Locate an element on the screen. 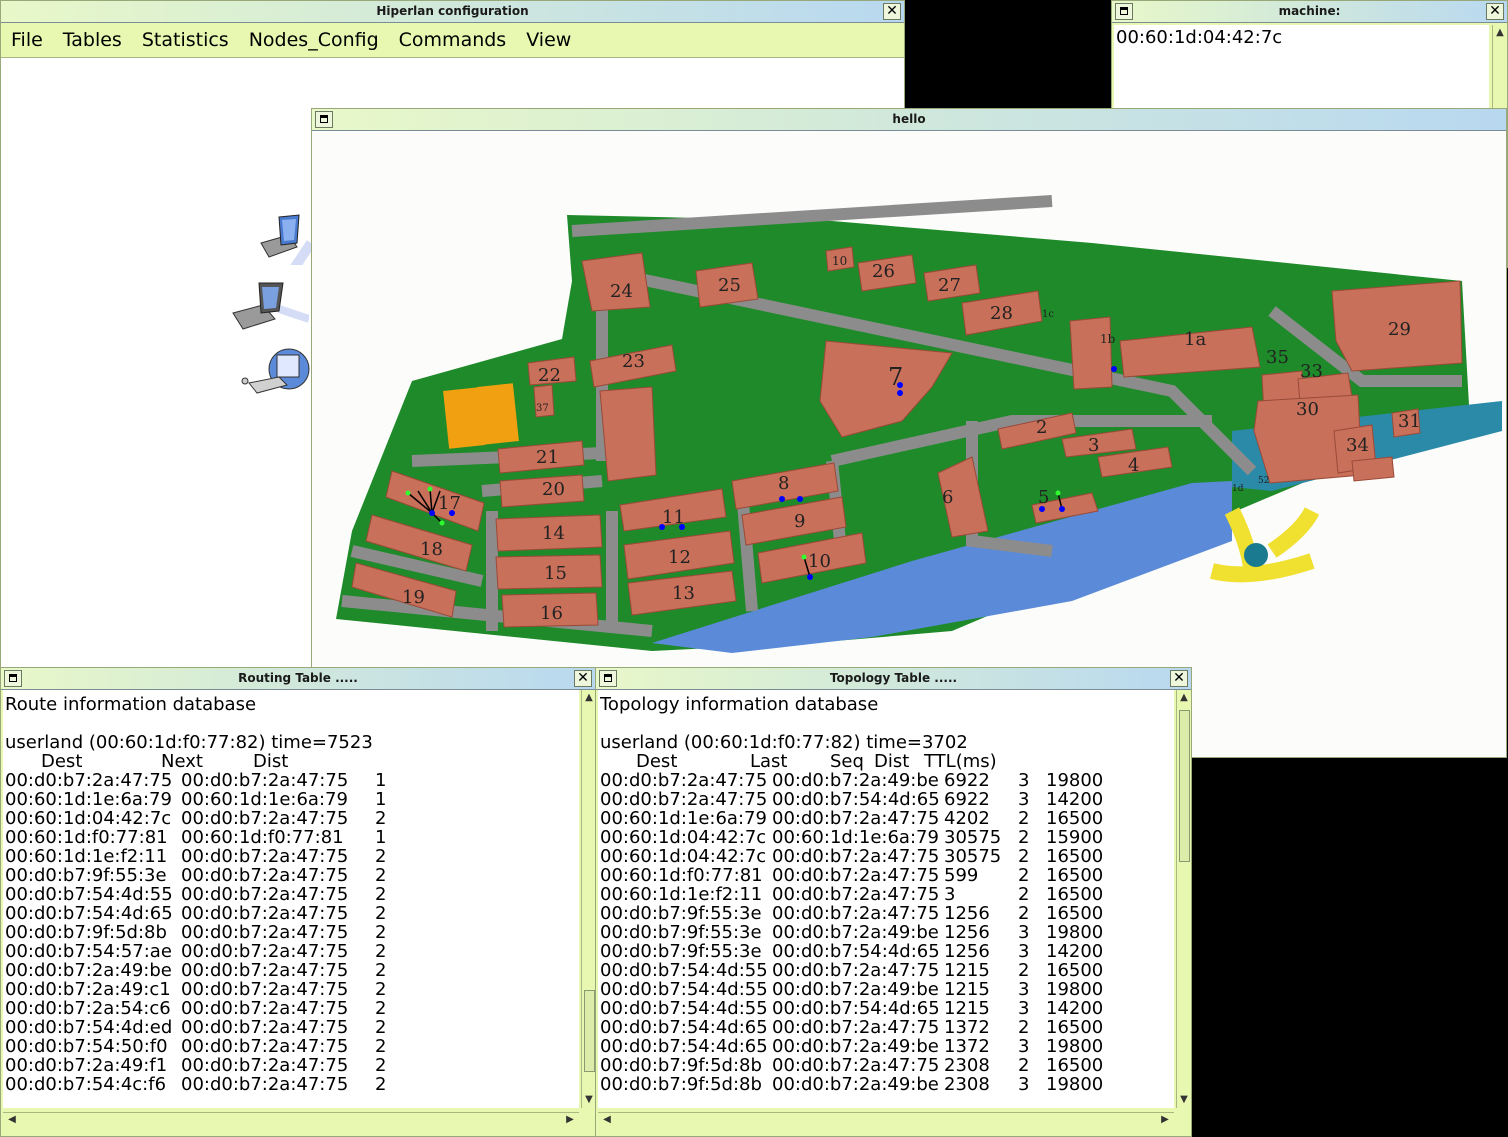 Image resolution: width=1508 pixels, height=1137 pixels. topology-cell: 00:60:1d:04:42:7c is located at coordinates (683, 837).